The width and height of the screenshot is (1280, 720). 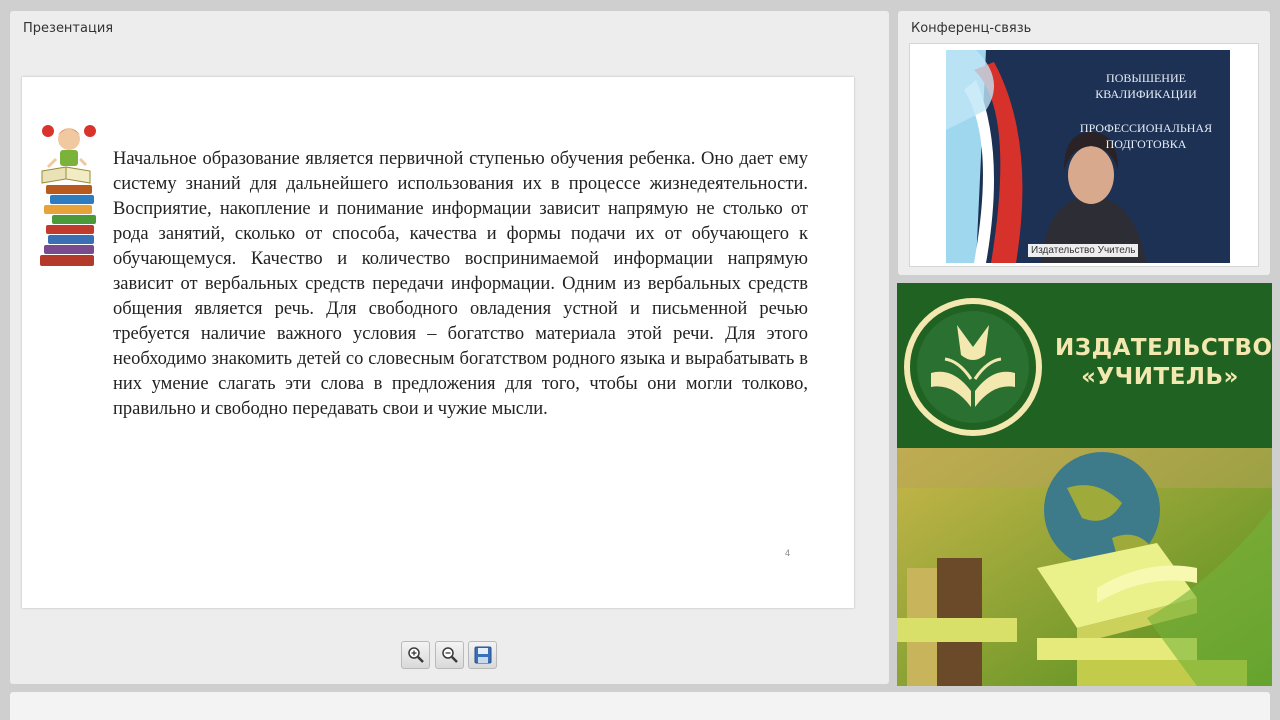 I want to click on presentation-panel-title: Презентация, so click(x=68, y=28).